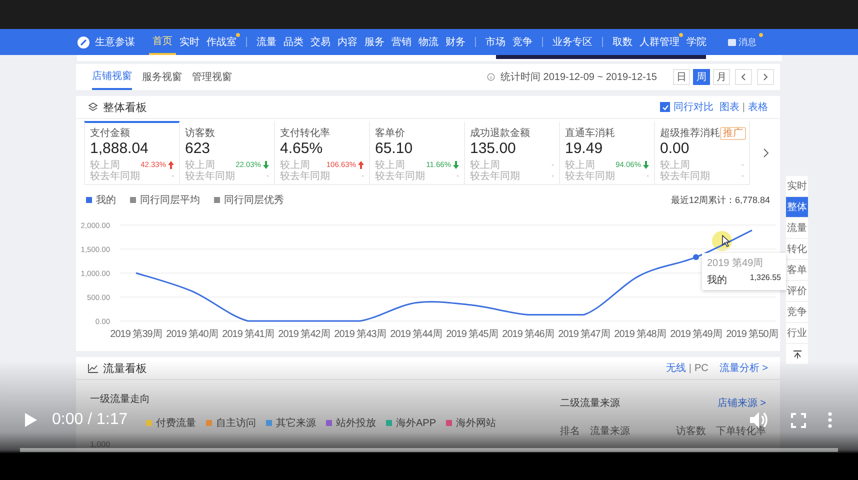 This screenshot has height=480, width=858. What do you see at coordinates (31, 420) in the screenshot?
I see `play-icon` at bounding box center [31, 420].